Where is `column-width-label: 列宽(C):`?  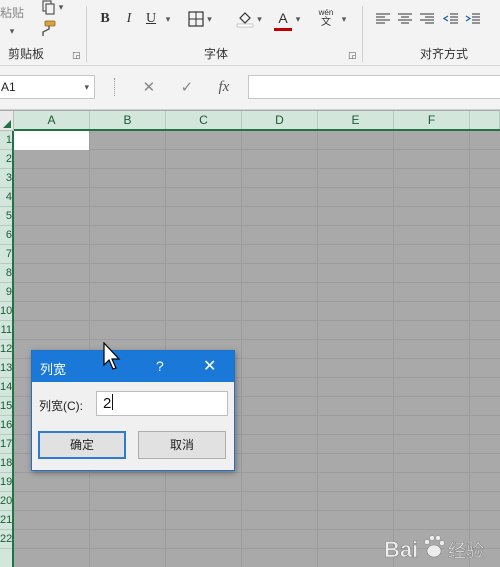 column-width-label: 列宽(C): is located at coordinates (61, 406).